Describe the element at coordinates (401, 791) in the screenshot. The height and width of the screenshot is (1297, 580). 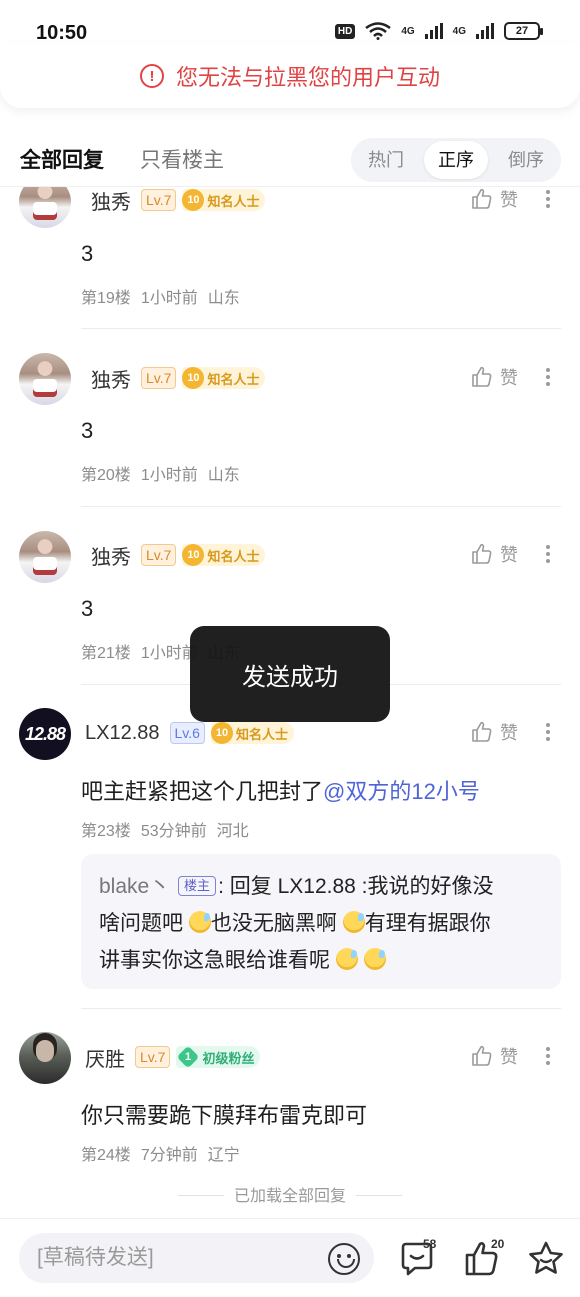
I see `mention-link: @双方的12小号` at that location.